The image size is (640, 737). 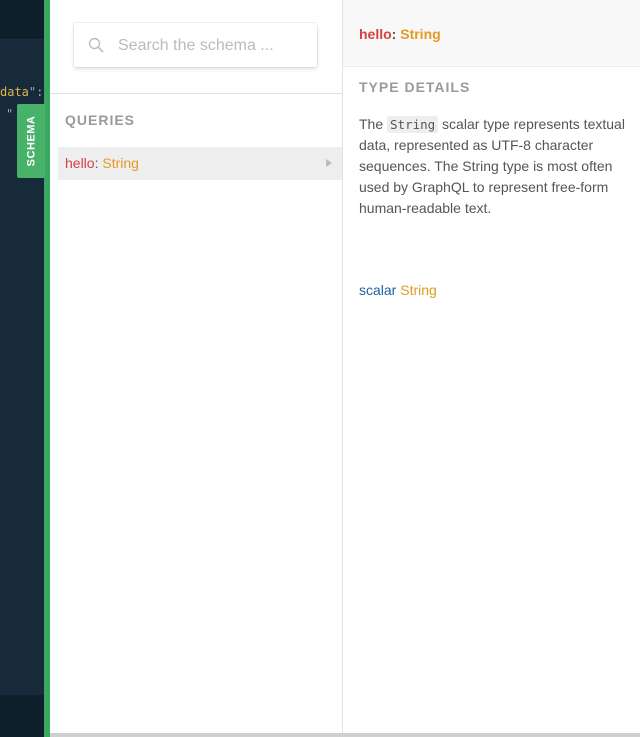 I want to click on field-type-link: String, so click(x=120, y=163).